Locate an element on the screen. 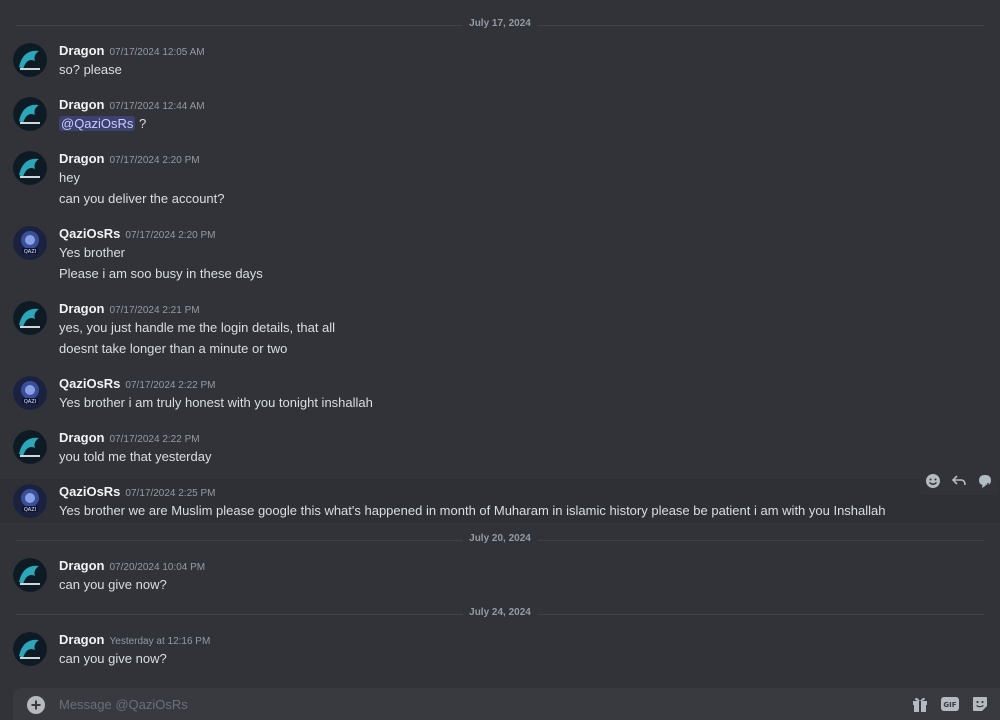 The image size is (1000, 720). timestamp: 07/17/2024 12:44 AM is located at coordinates (157, 106).